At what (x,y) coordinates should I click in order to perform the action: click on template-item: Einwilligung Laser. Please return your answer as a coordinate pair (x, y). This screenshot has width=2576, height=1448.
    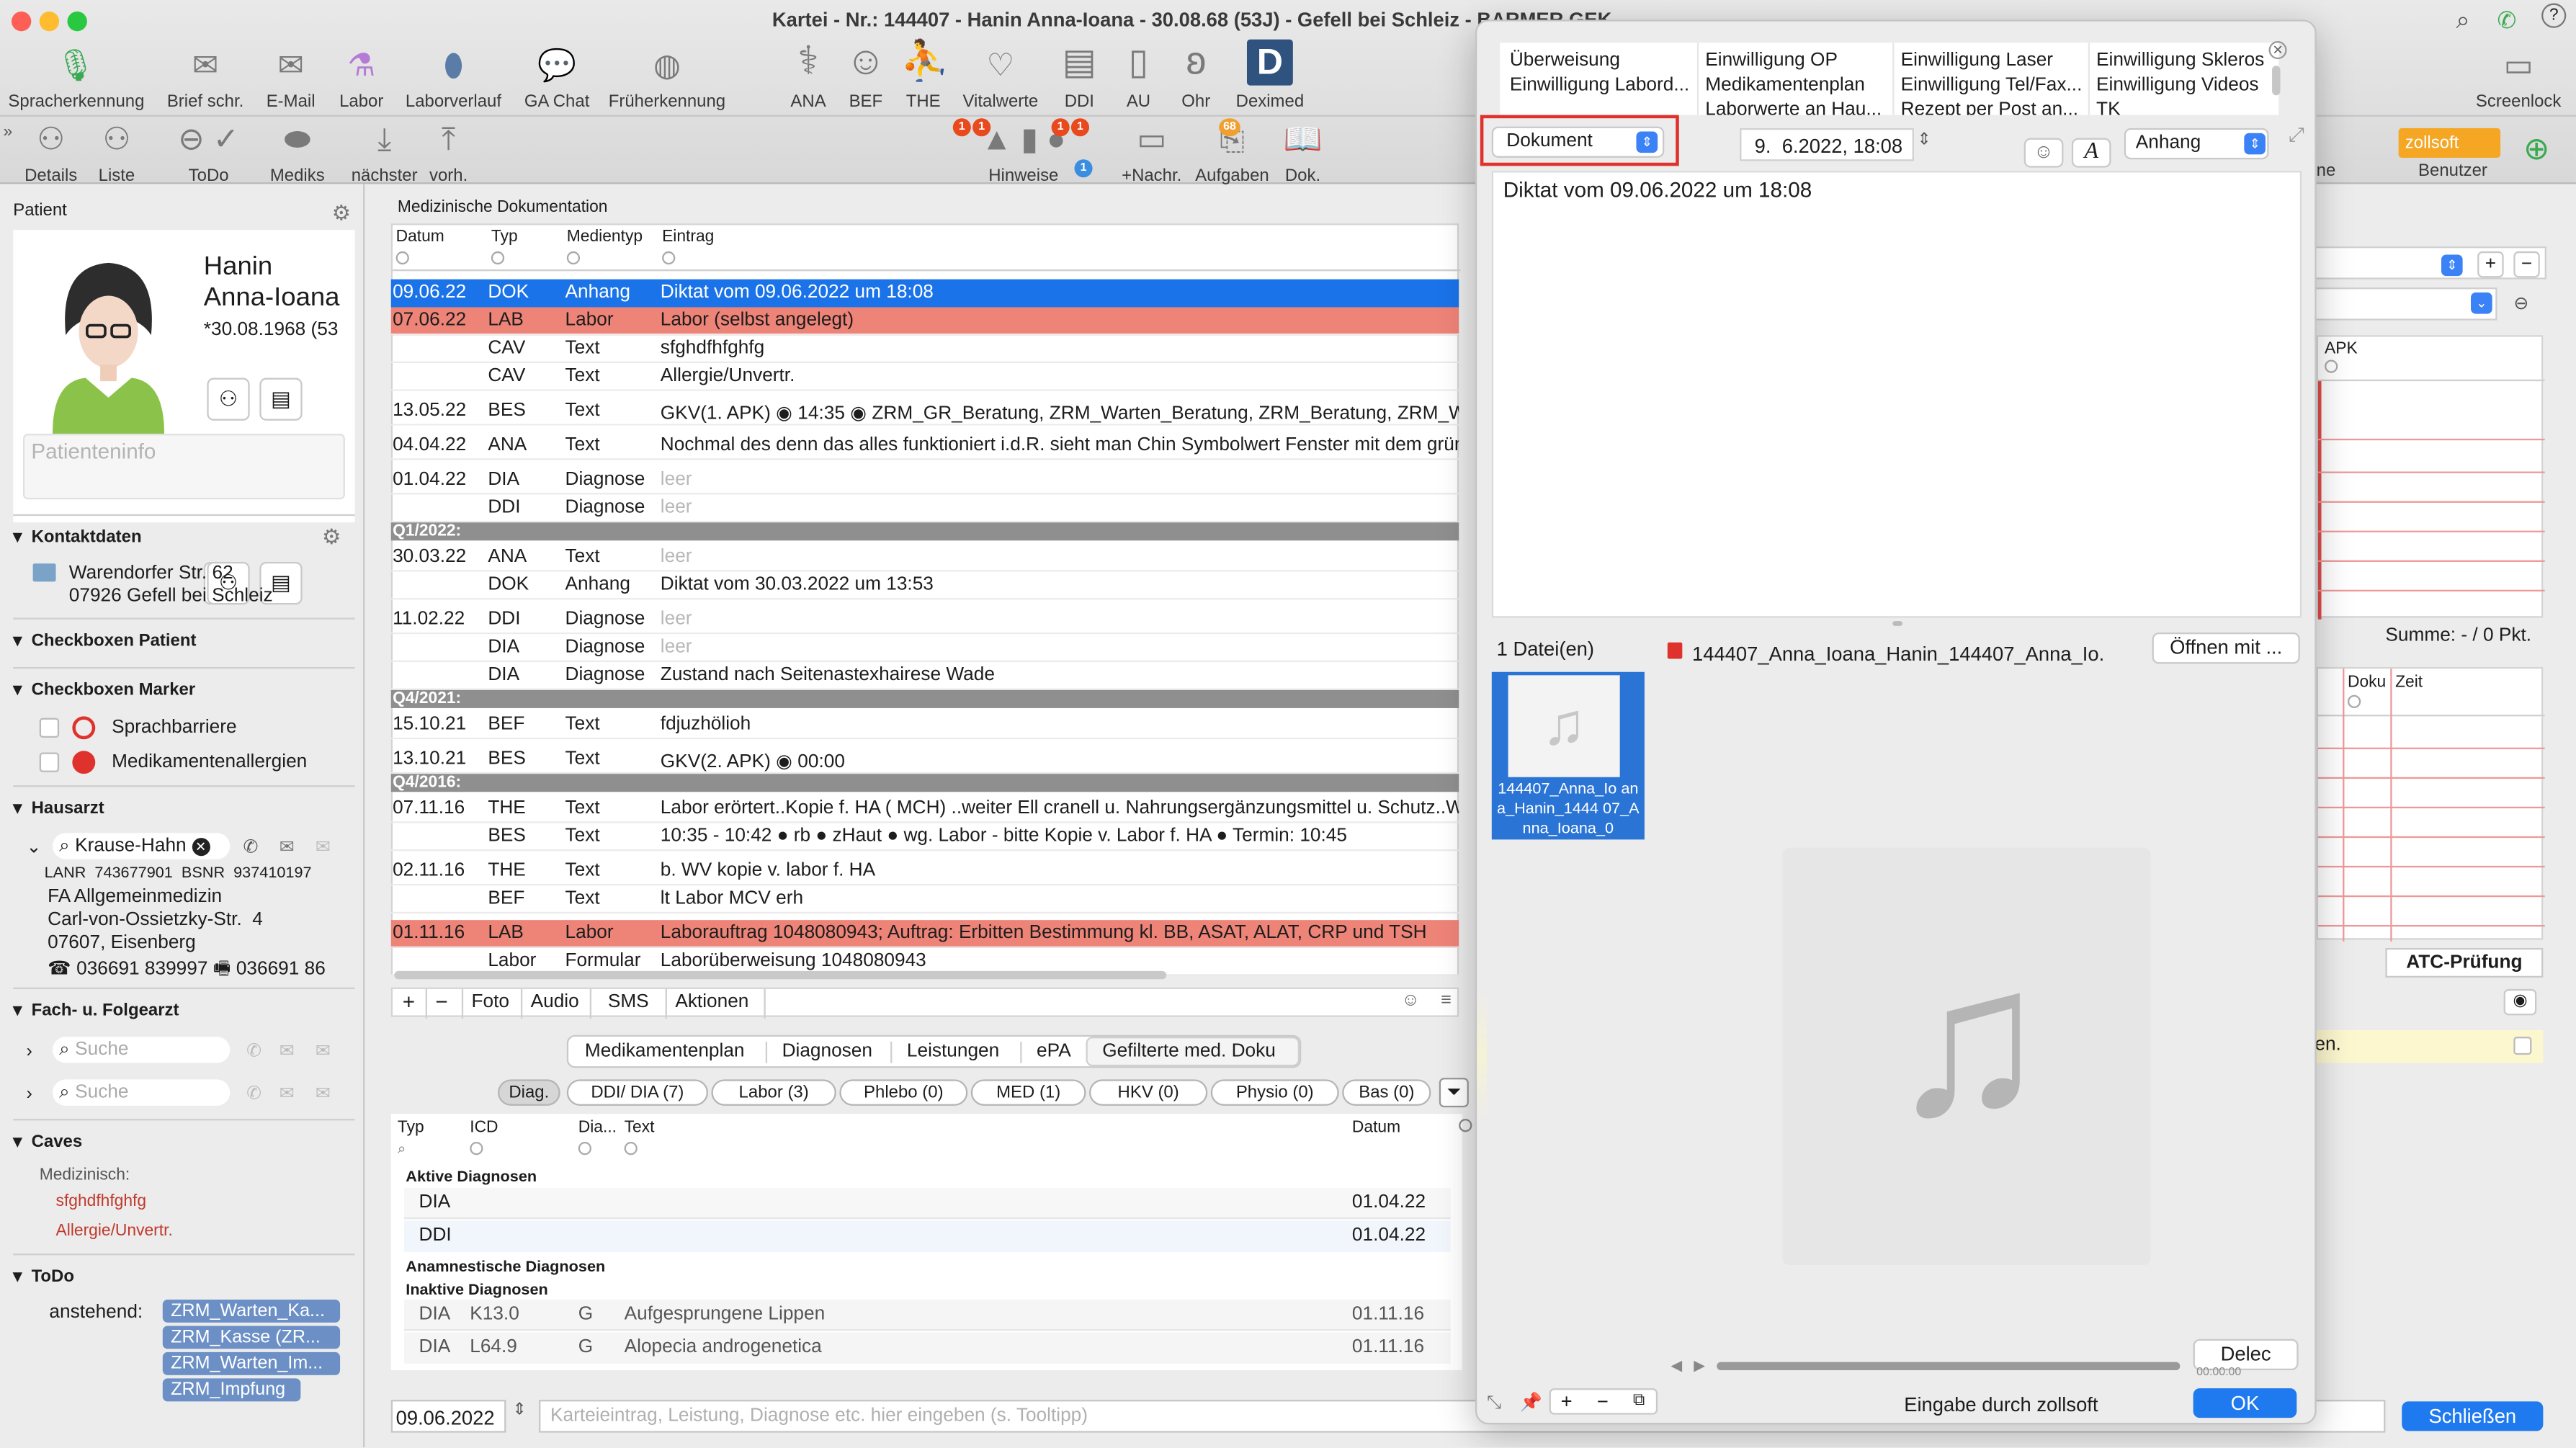
    Looking at the image, I should click on (1977, 61).